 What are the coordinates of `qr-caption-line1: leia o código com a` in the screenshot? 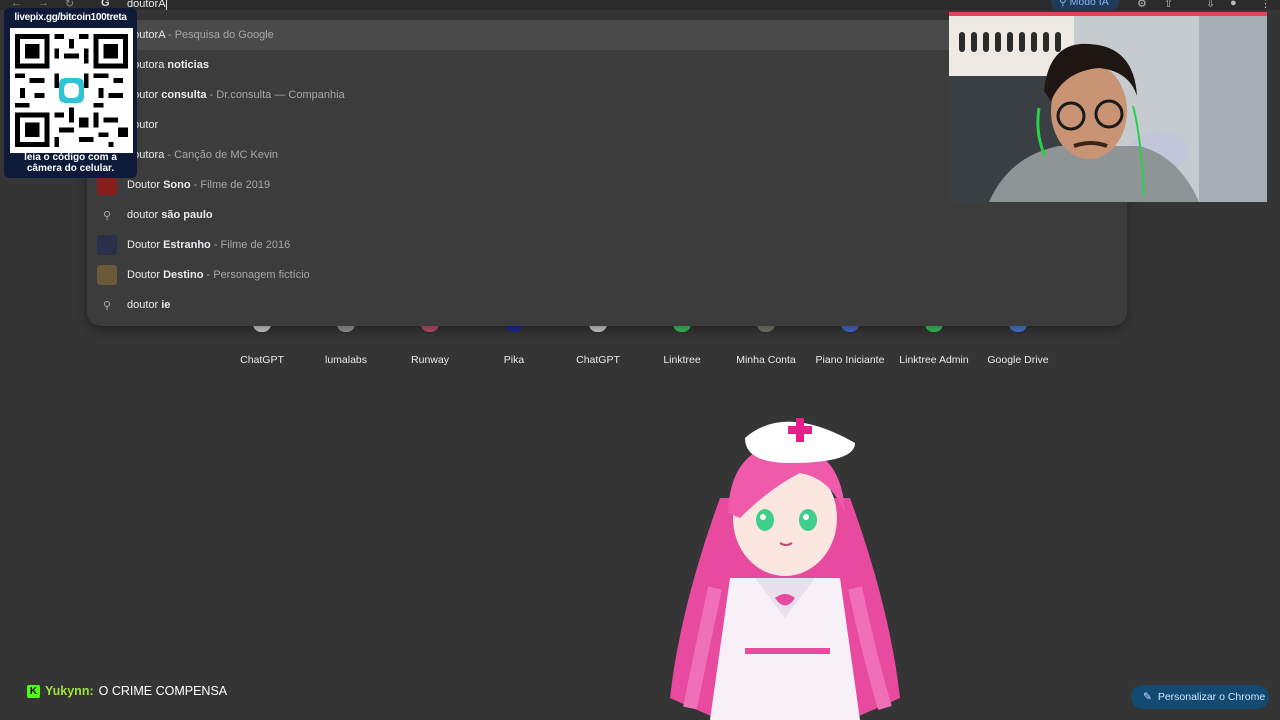 It's located at (70, 157).